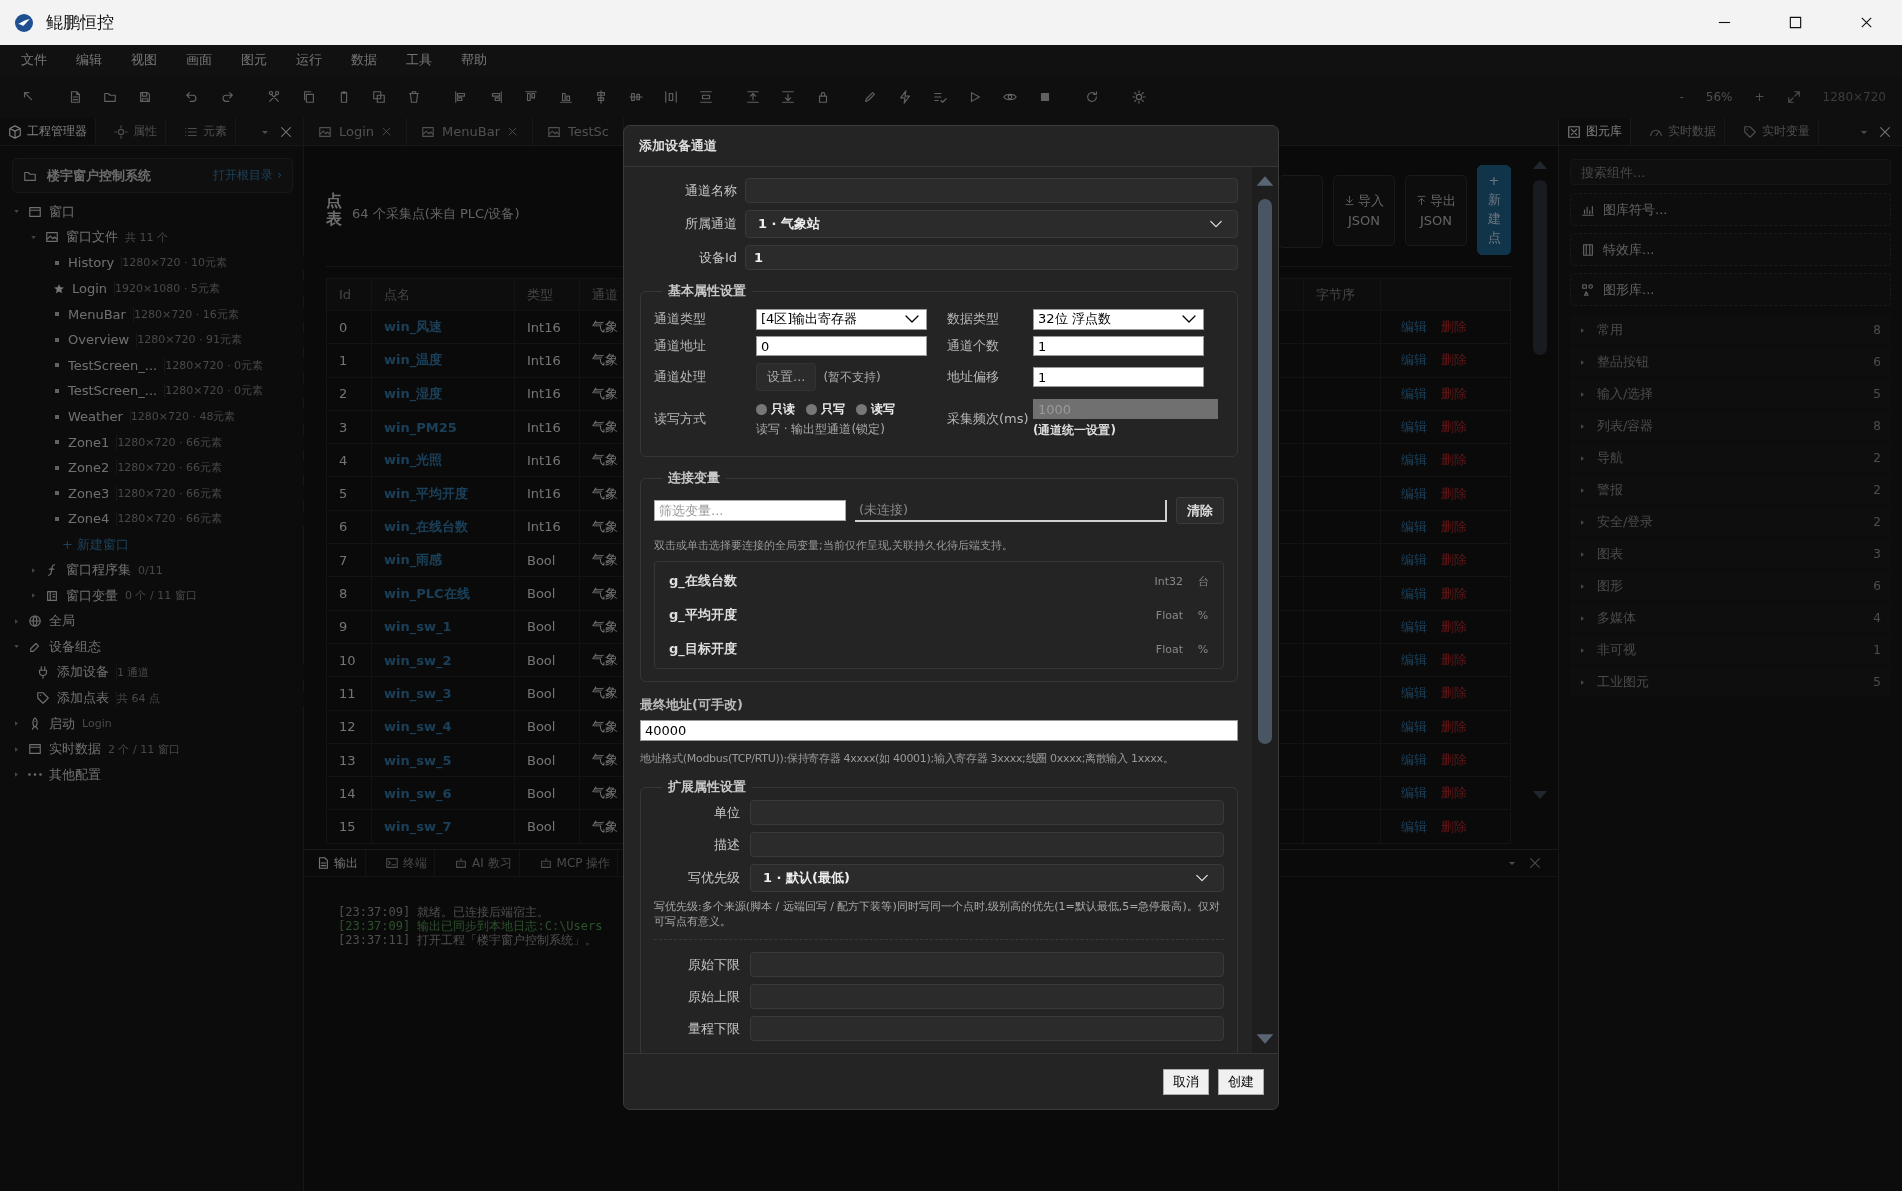  Describe the element at coordinates (1241, 1081) in the screenshot. I see `create-button: 创建` at that location.